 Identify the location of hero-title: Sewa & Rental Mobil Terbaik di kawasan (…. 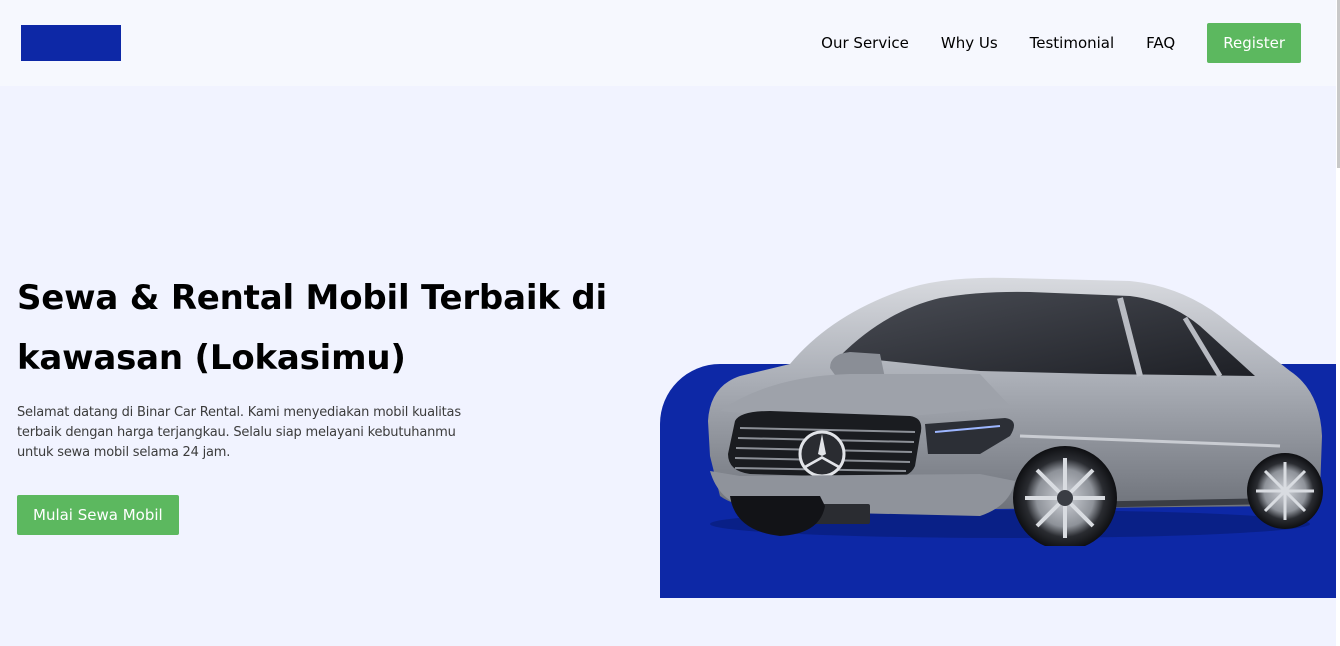
(312, 328).